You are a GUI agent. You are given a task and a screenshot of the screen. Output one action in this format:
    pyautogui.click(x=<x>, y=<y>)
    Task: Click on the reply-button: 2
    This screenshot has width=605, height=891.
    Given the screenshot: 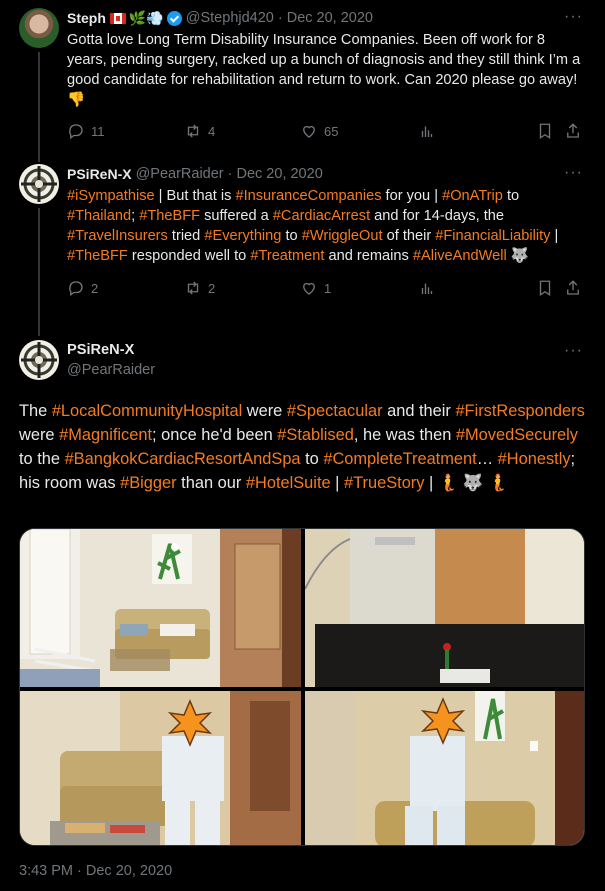 What is the action you would take?
    pyautogui.click(x=82, y=288)
    